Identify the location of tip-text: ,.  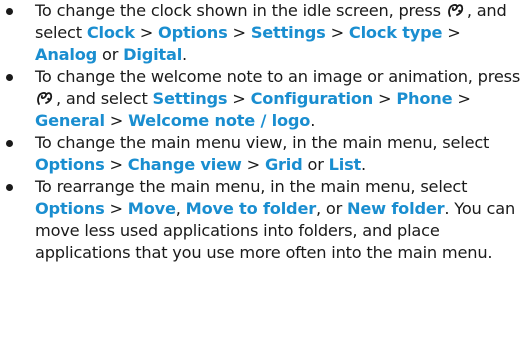
(180, 208).